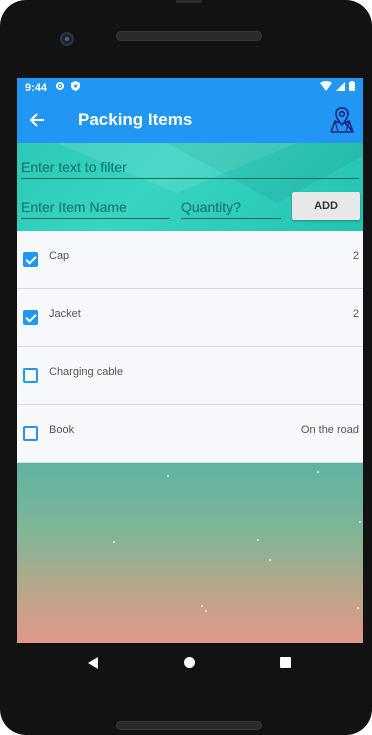  I want to click on shield-icon, so click(76, 87).